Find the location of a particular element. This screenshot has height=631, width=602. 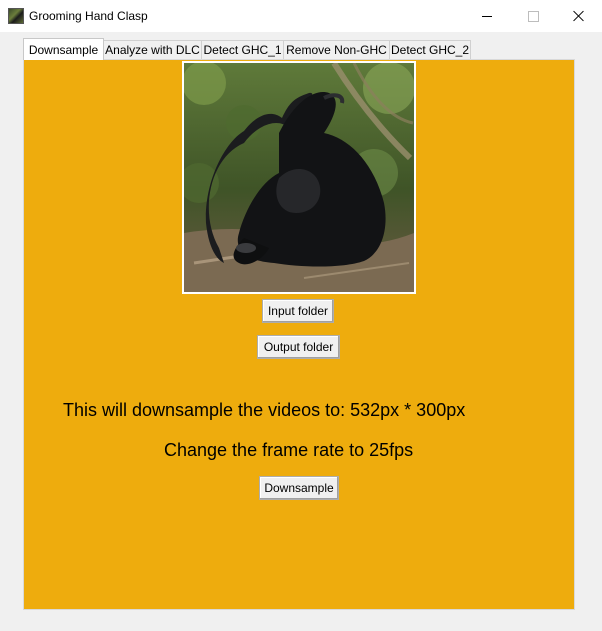

minimize-icon is located at coordinates (487, 16).